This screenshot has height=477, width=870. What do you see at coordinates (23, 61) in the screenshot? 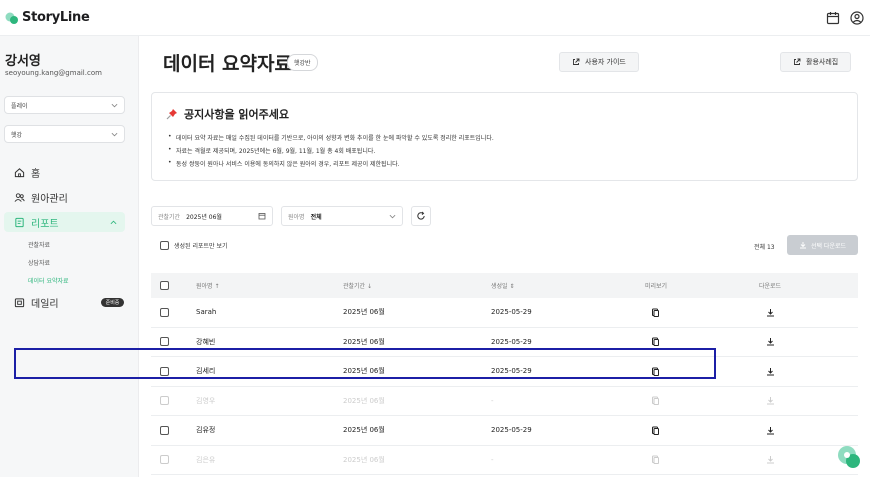
I see `user-name: 강서영` at bounding box center [23, 61].